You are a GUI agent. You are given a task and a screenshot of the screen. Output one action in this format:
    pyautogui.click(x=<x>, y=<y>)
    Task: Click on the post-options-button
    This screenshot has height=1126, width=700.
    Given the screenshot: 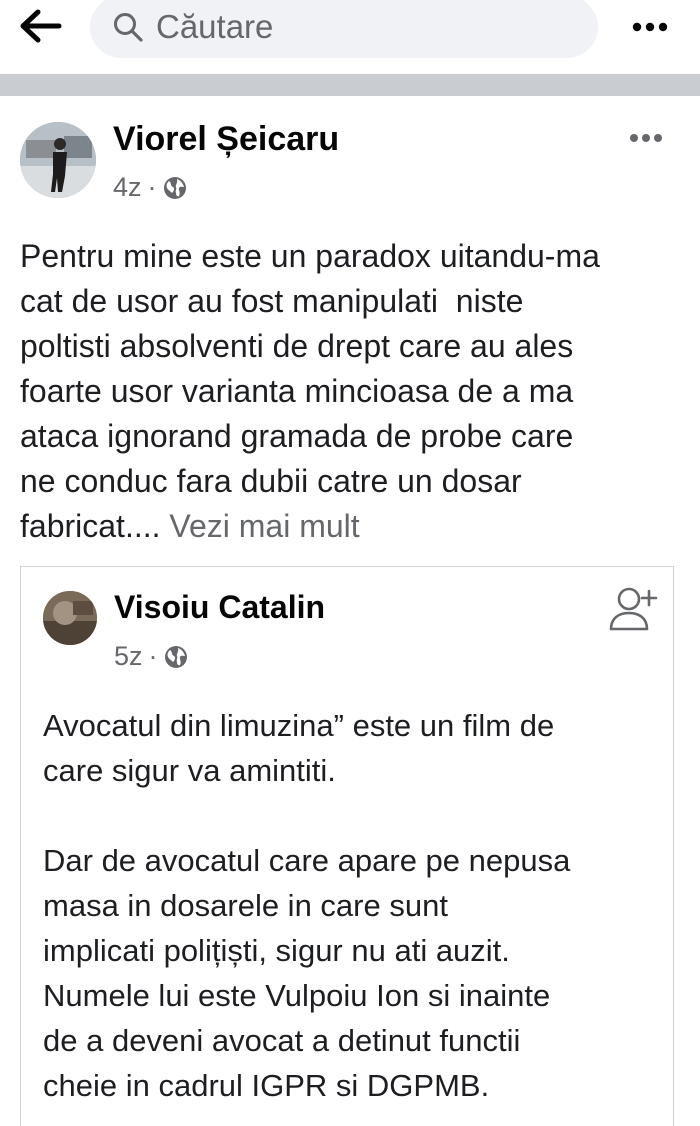 What is the action you would take?
    pyautogui.click(x=646, y=138)
    